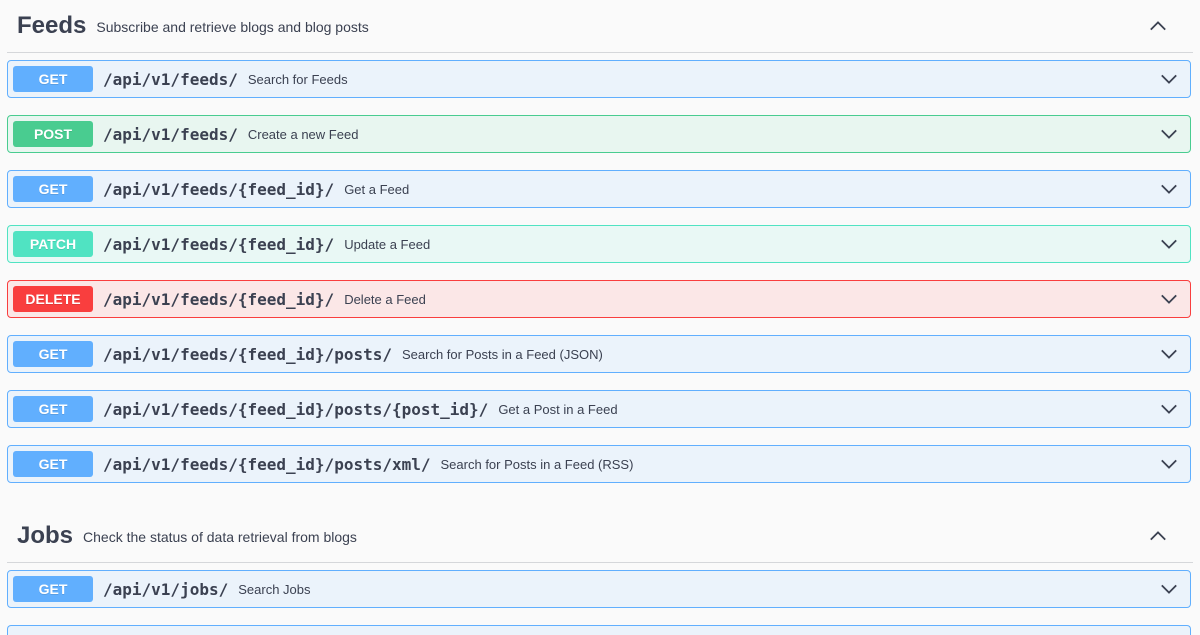  Describe the element at coordinates (296, 409) in the screenshot. I see `operation-path: /api/v1/feeds/{feed_id}/posts/{post_id}/` at that location.